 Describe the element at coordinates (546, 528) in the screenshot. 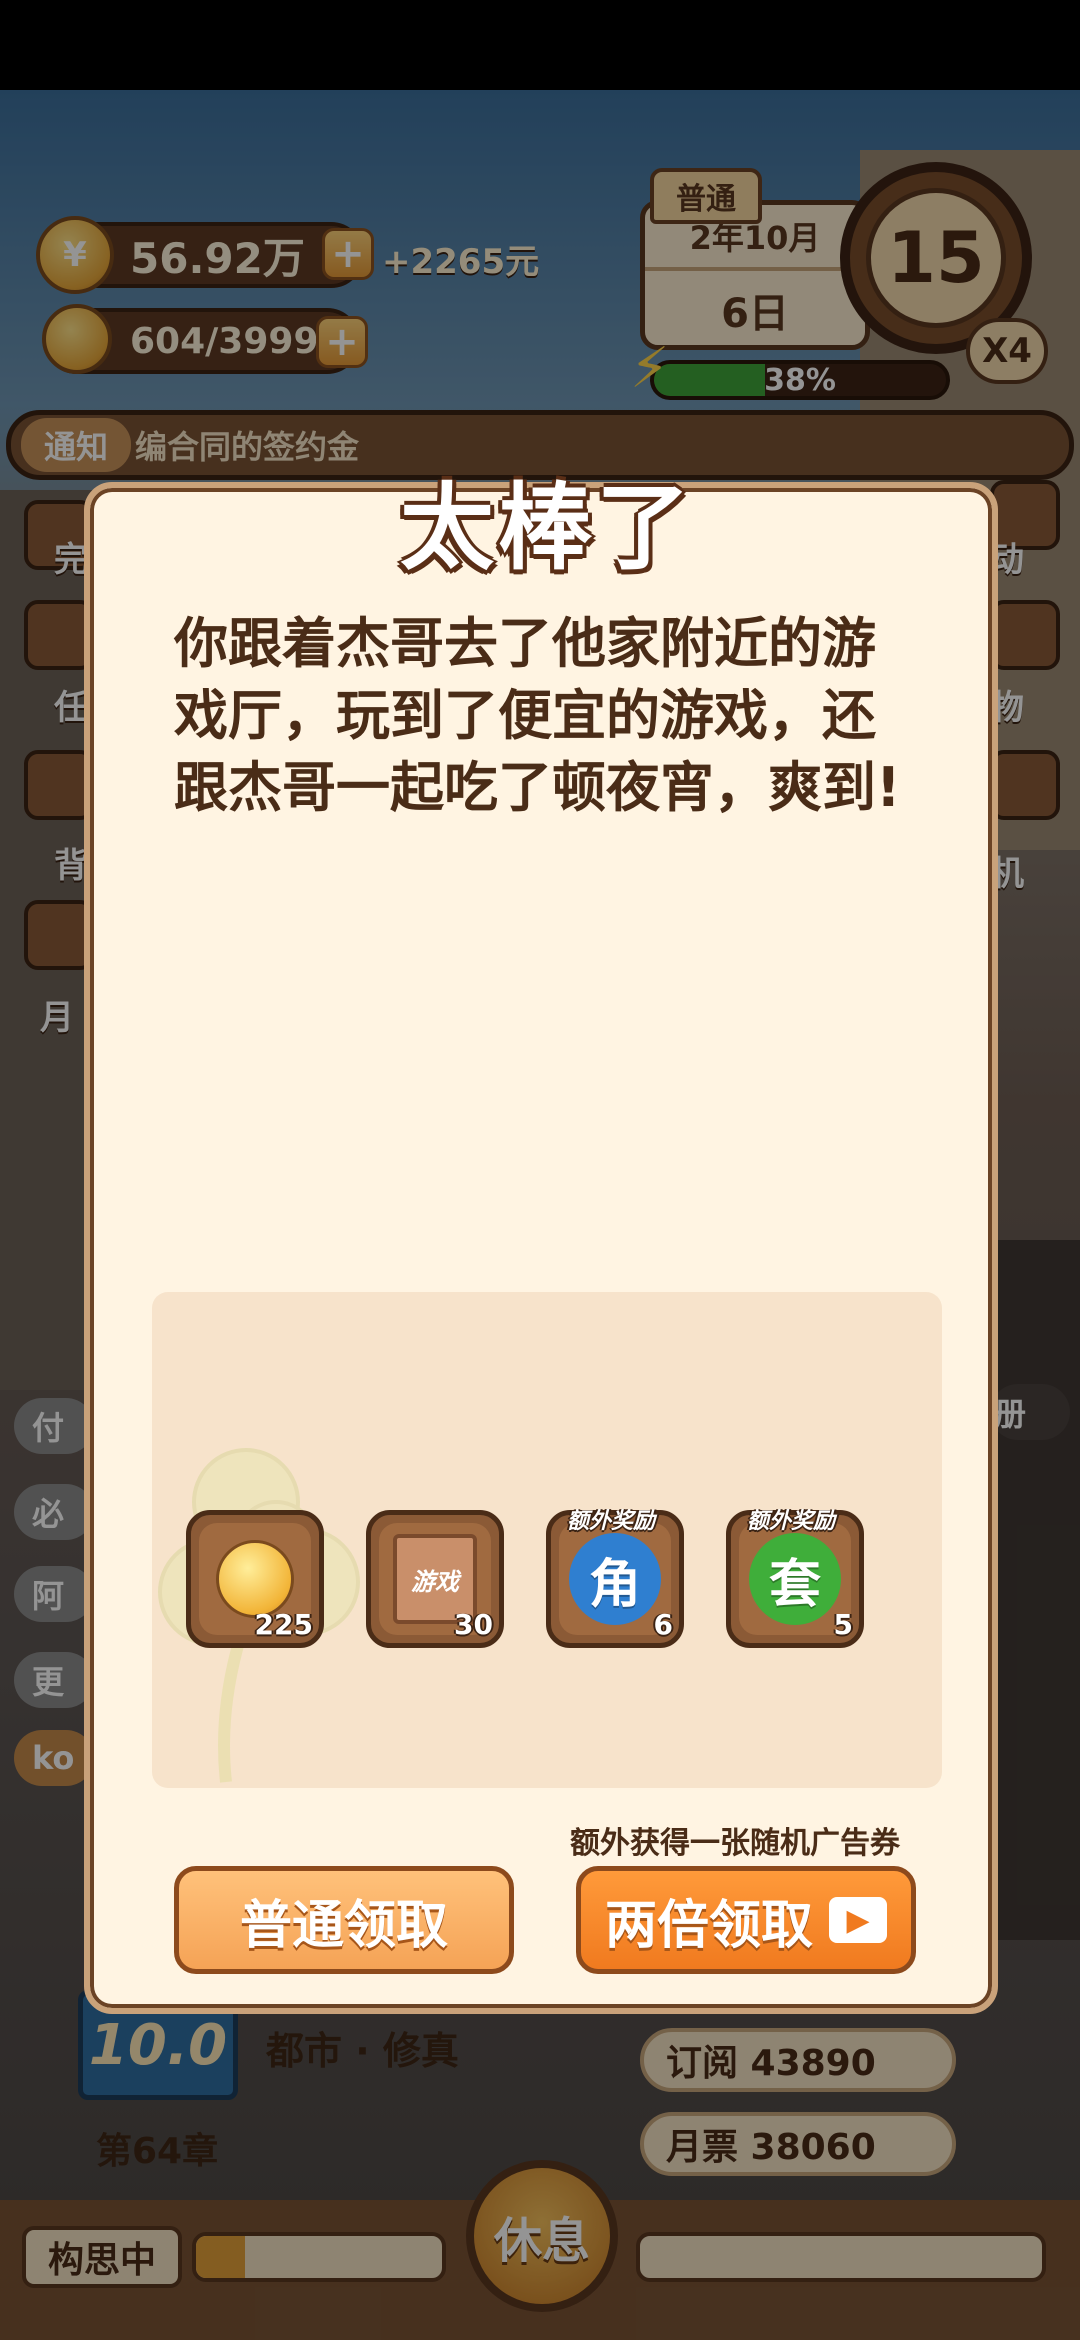

I see `dialog-title: 太棒了` at that location.